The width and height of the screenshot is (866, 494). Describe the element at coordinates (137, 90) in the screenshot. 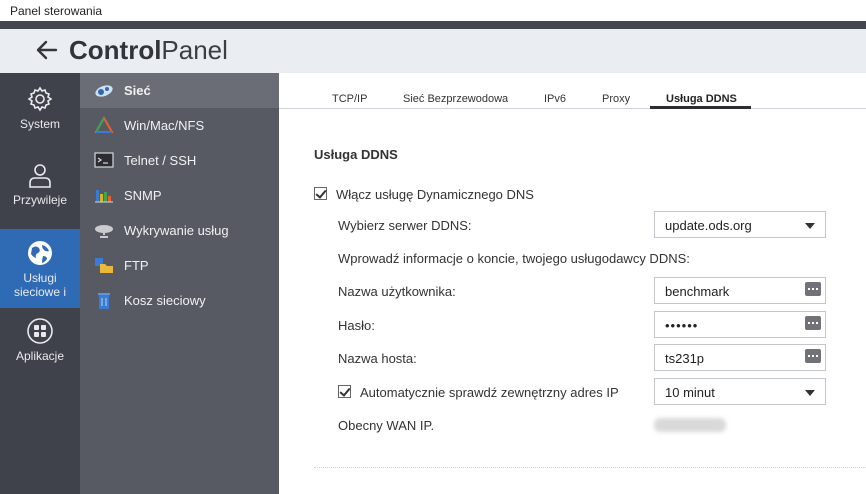

I see `submenu-label-network: Sieć` at that location.